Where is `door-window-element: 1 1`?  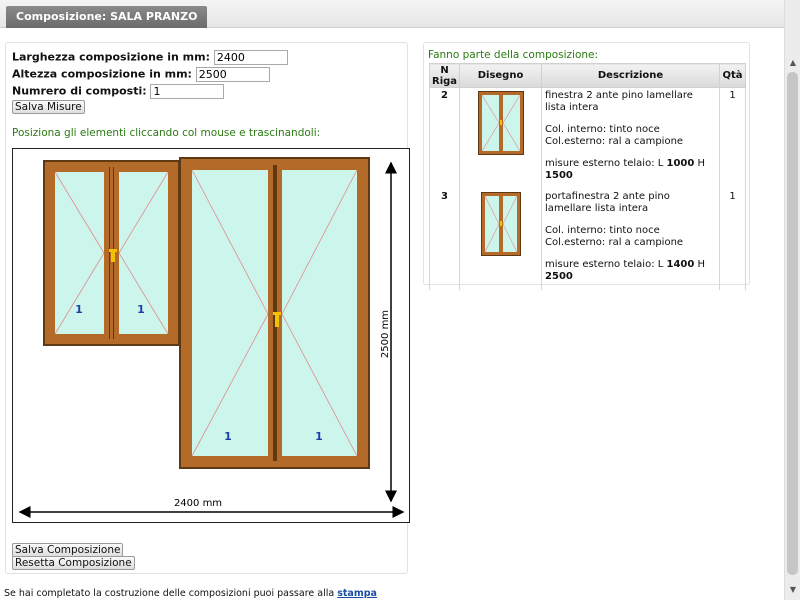 door-window-element: 1 1 is located at coordinates (274, 313).